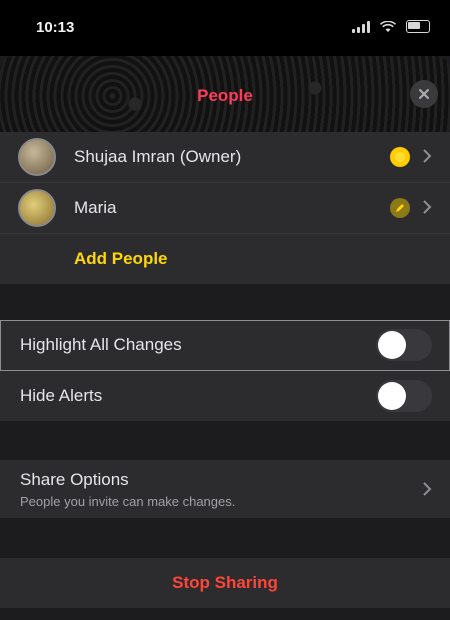  I want to click on battery-icon, so click(418, 26).